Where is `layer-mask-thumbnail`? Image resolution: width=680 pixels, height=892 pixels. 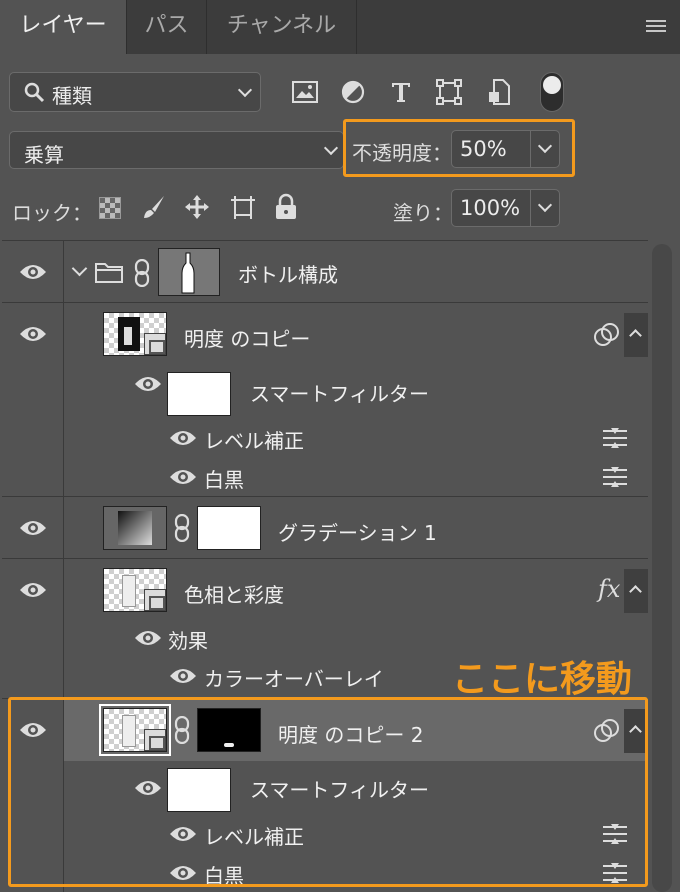 layer-mask-thumbnail is located at coordinates (229, 528).